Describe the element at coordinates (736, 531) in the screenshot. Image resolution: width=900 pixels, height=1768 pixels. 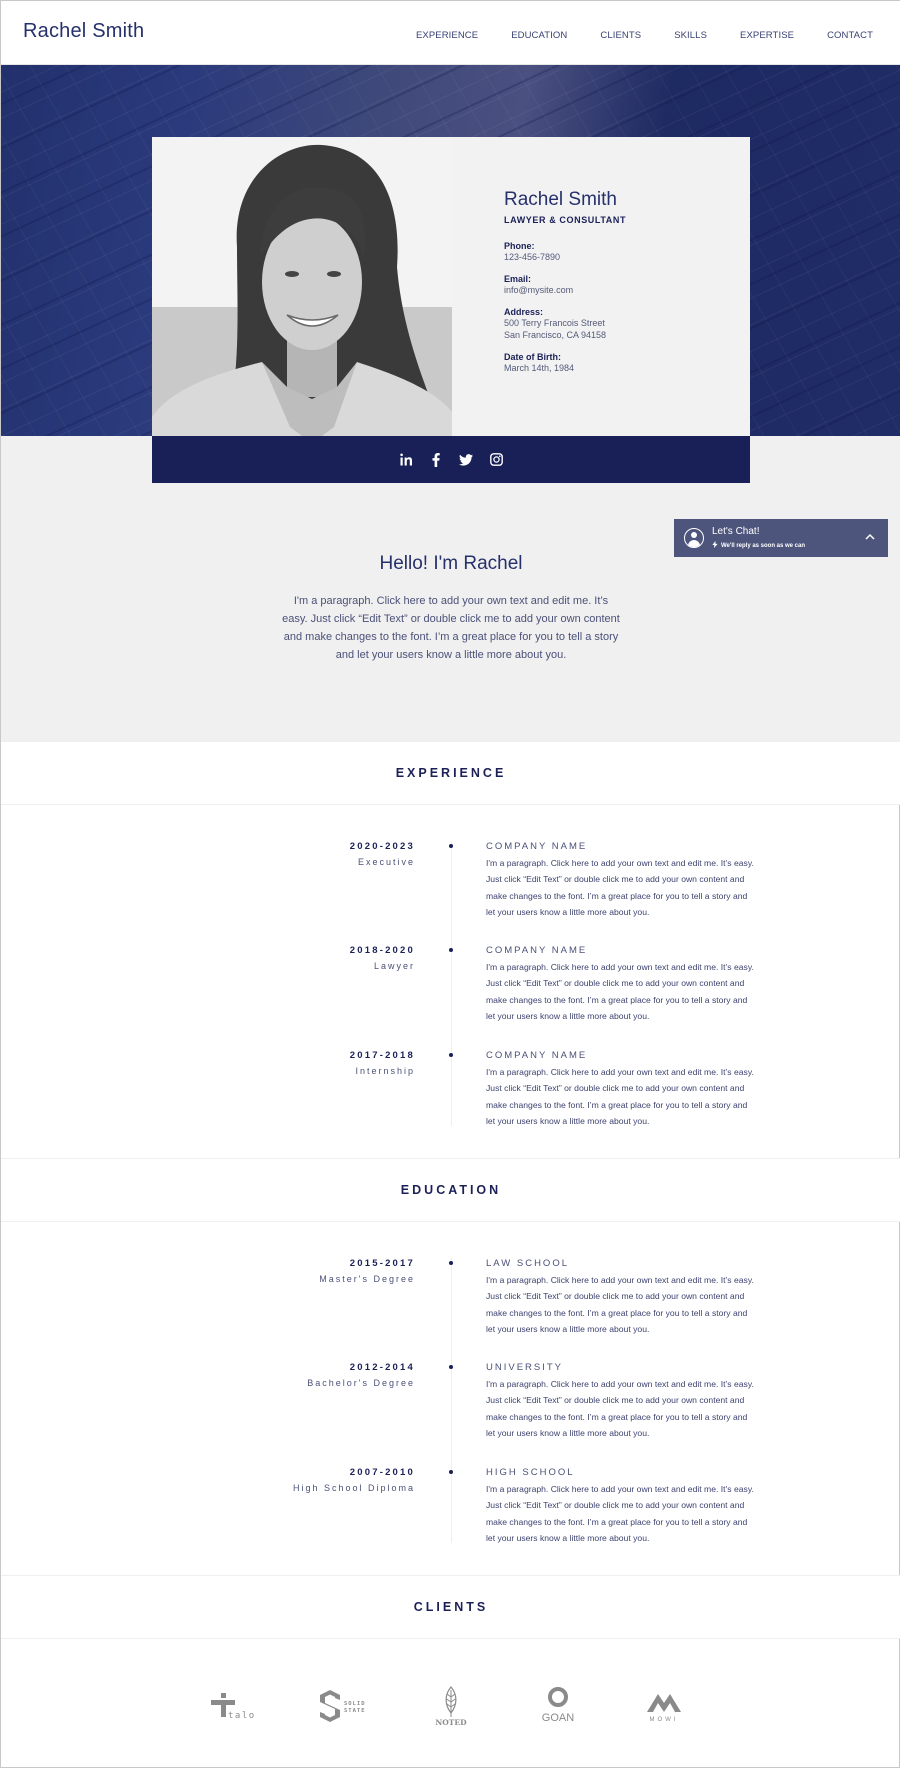
I see `chat-title: Let's Chat!` at that location.